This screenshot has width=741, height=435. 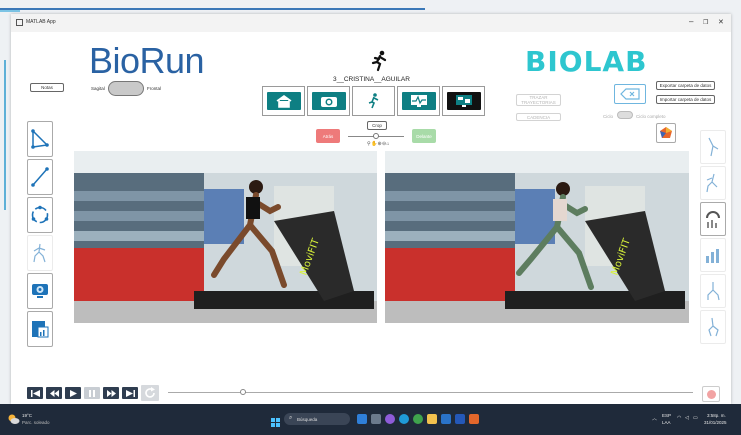 What do you see at coordinates (13, 419) in the screenshot?
I see `weather-icon` at bounding box center [13, 419].